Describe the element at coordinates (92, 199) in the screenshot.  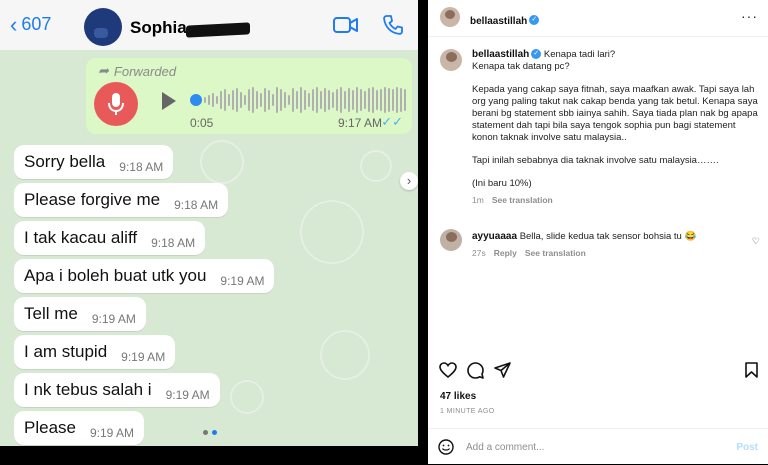
I see `message-text: Please forgive me` at that location.